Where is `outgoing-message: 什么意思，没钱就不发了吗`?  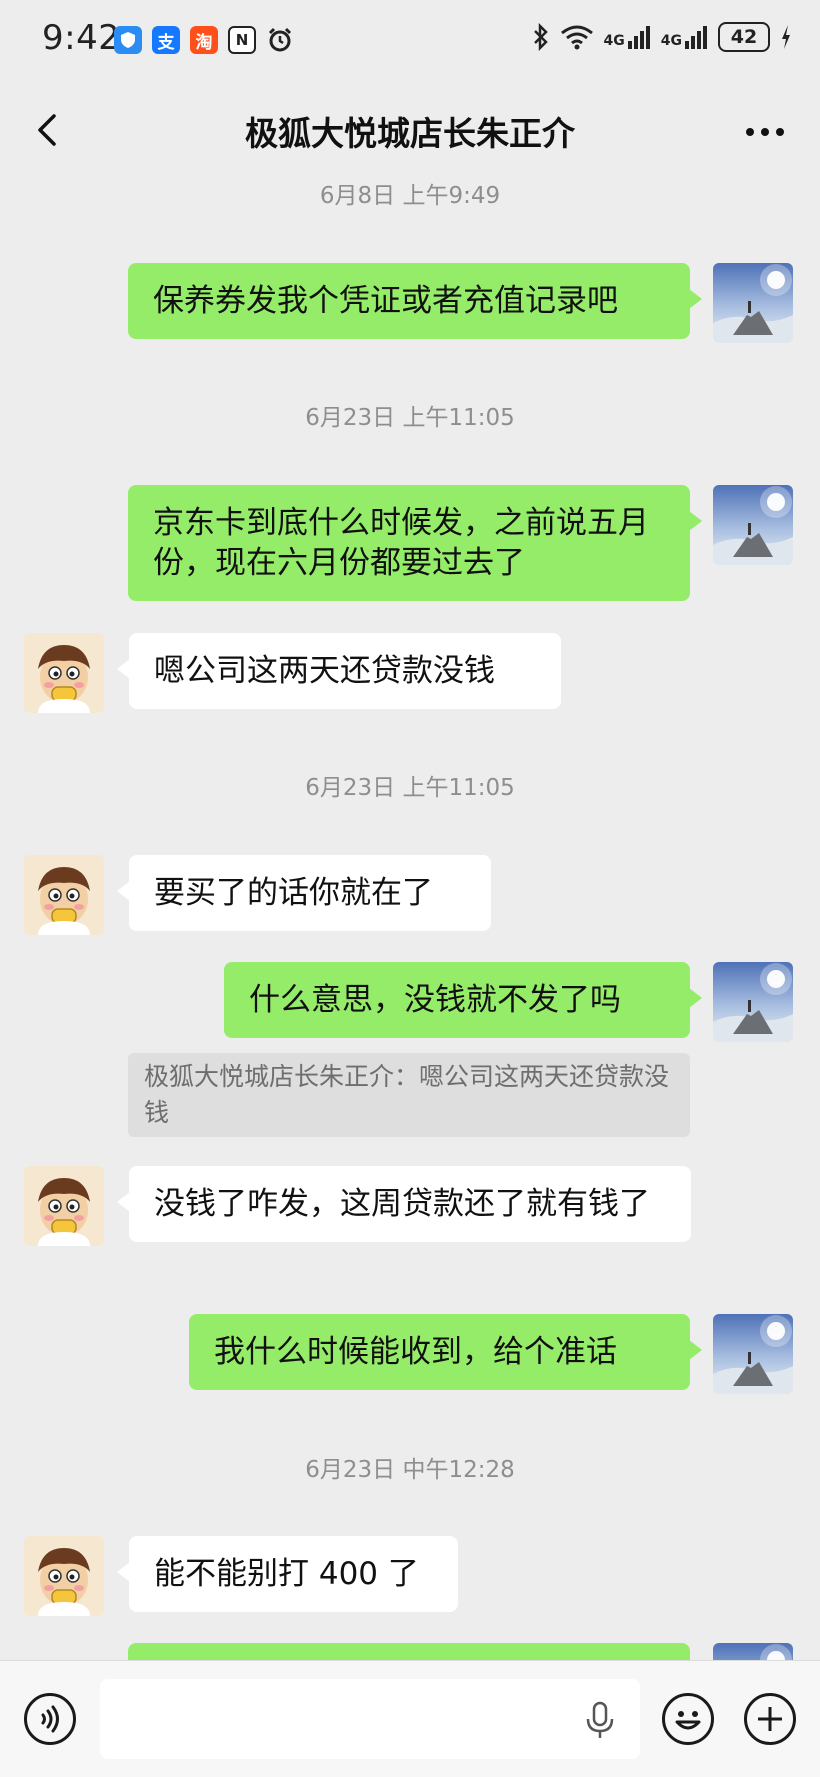
outgoing-message: 什么意思，没钱就不发了吗 is located at coordinates (463, 1000).